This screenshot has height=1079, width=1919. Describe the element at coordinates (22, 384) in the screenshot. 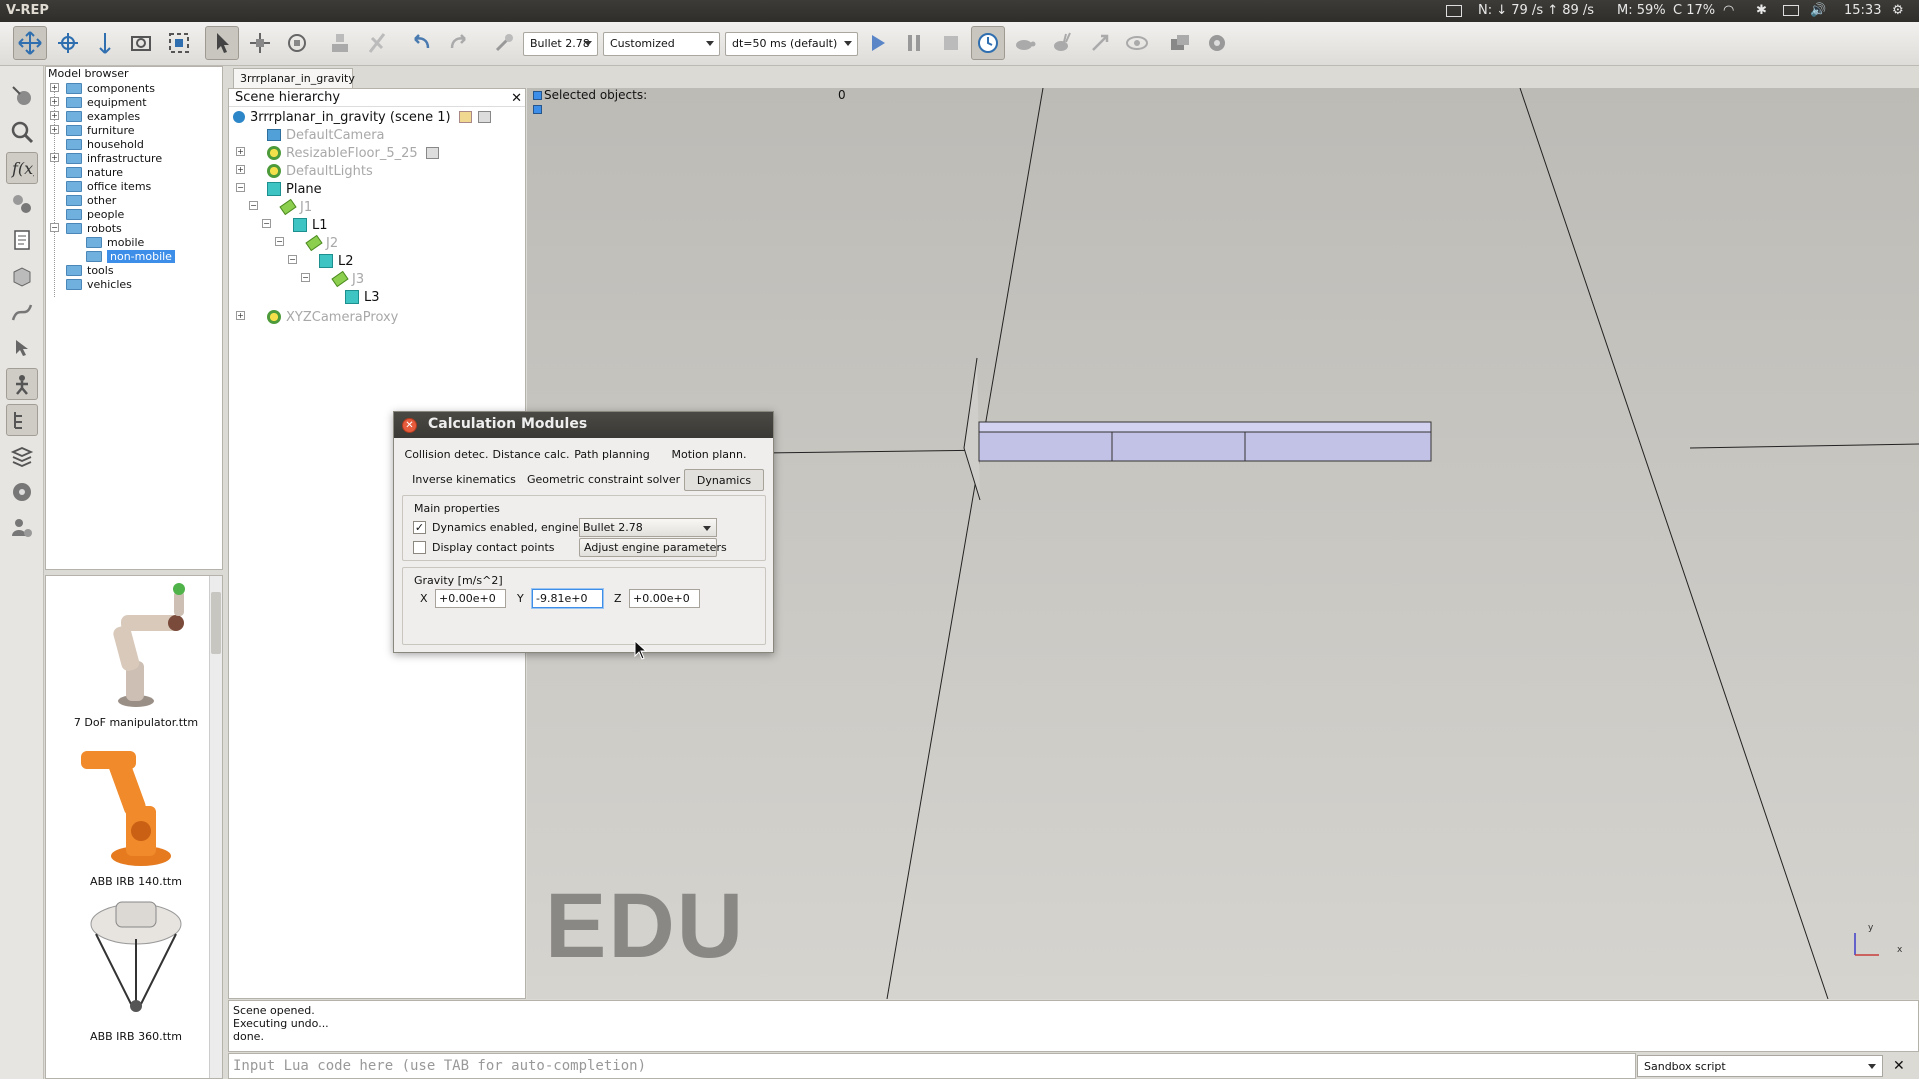

I see `model-browser-toggle-button` at that location.